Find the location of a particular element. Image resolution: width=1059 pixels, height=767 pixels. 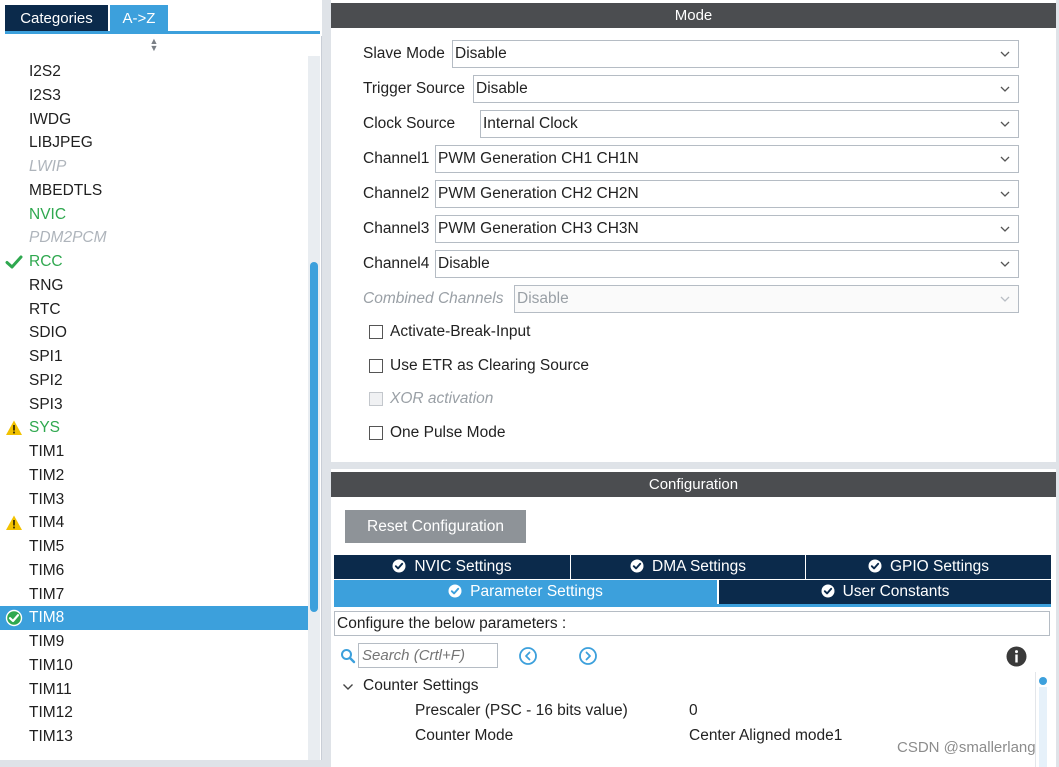

tab-dma-settings: DMA Settings is located at coordinates (688, 567).